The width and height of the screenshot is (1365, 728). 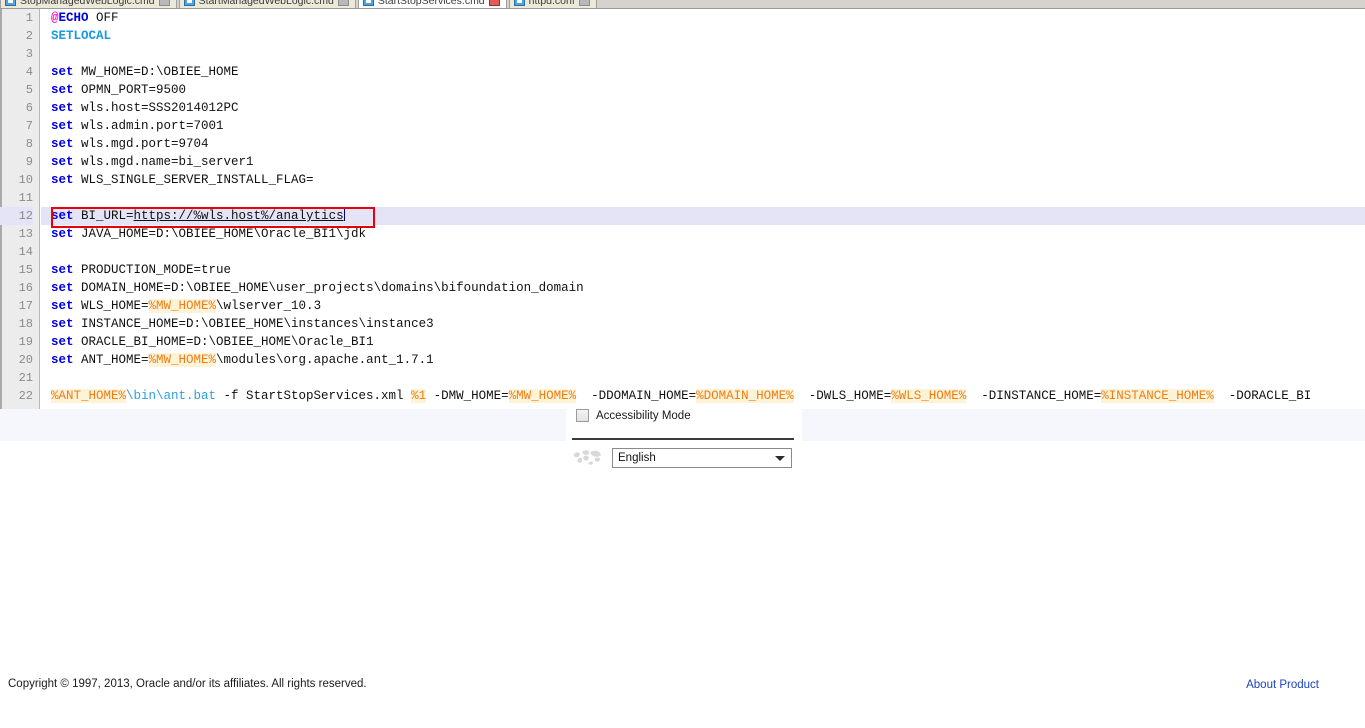 What do you see at coordinates (81, 36) in the screenshot?
I see `code-token: SETLOCAL` at bounding box center [81, 36].